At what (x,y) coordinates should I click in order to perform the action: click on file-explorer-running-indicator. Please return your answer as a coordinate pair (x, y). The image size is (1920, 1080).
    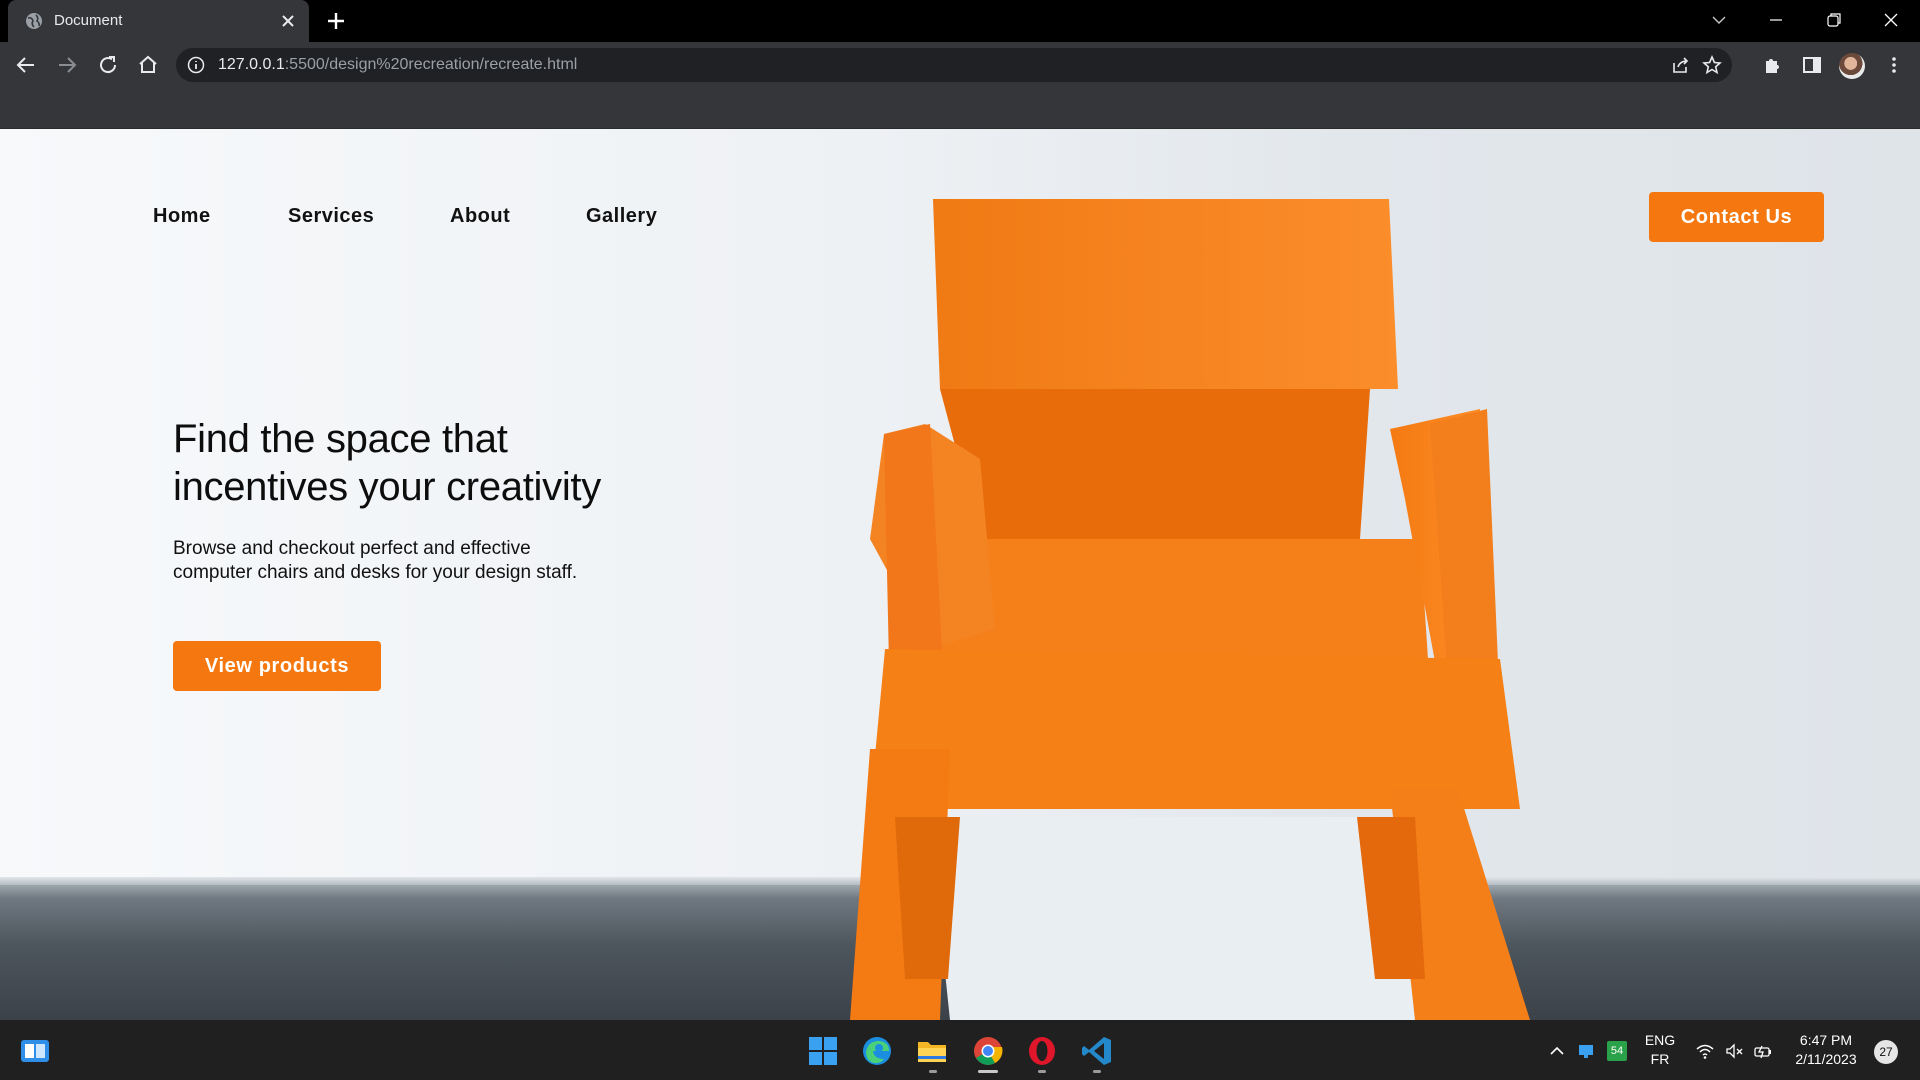
    Looking at the image, I should click on (933, 1071).